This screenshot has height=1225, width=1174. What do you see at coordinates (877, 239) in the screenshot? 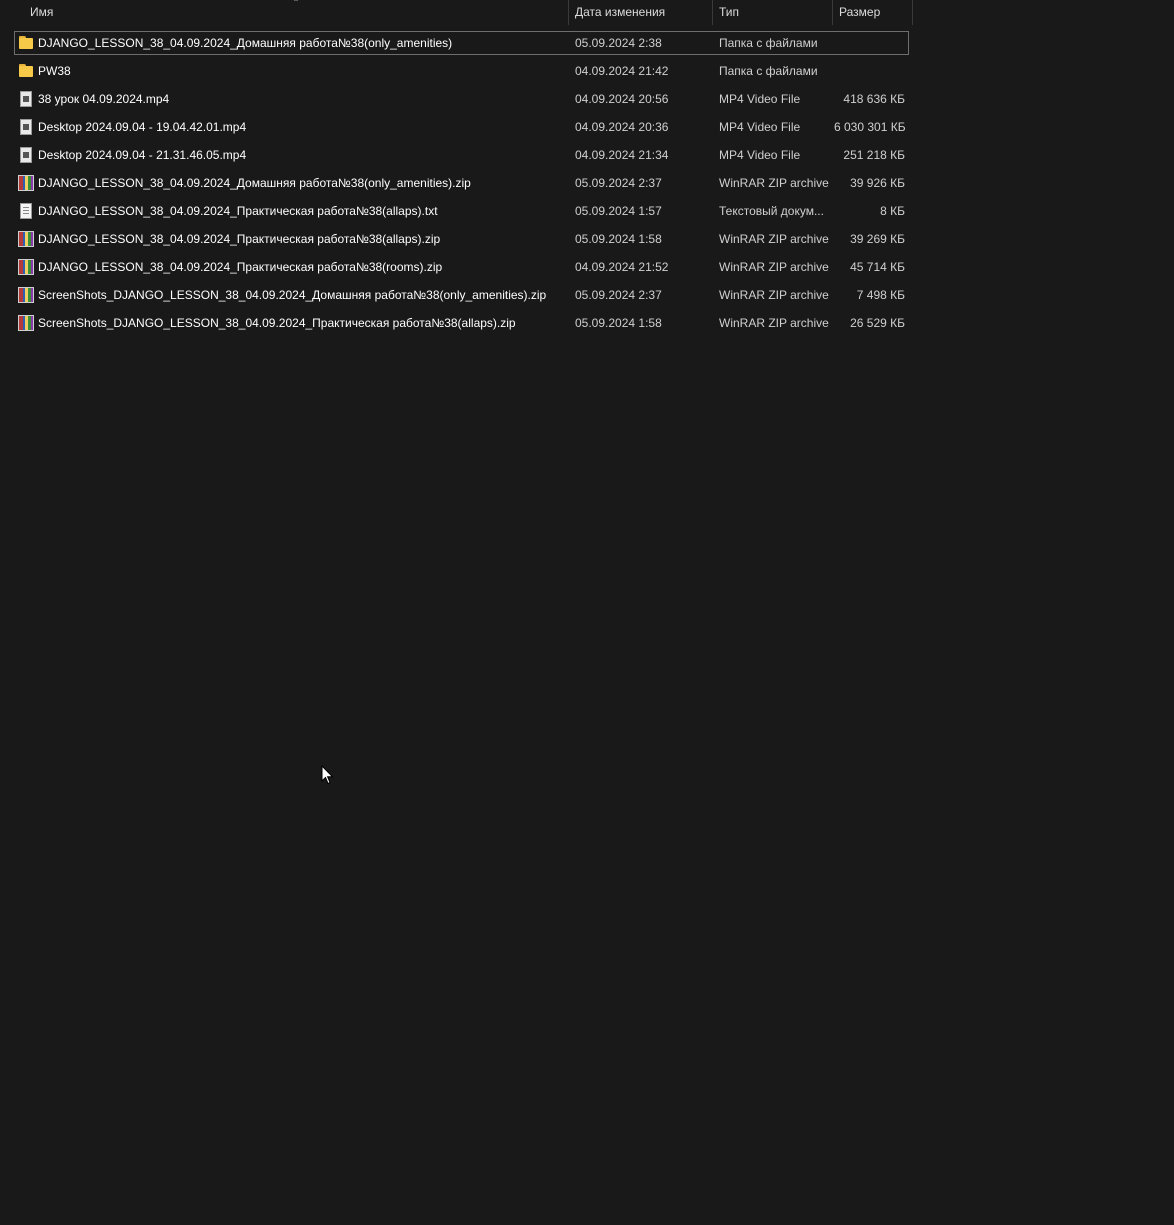
I see `file-size: 39 269 КБ` at bounding box center [877, 239].